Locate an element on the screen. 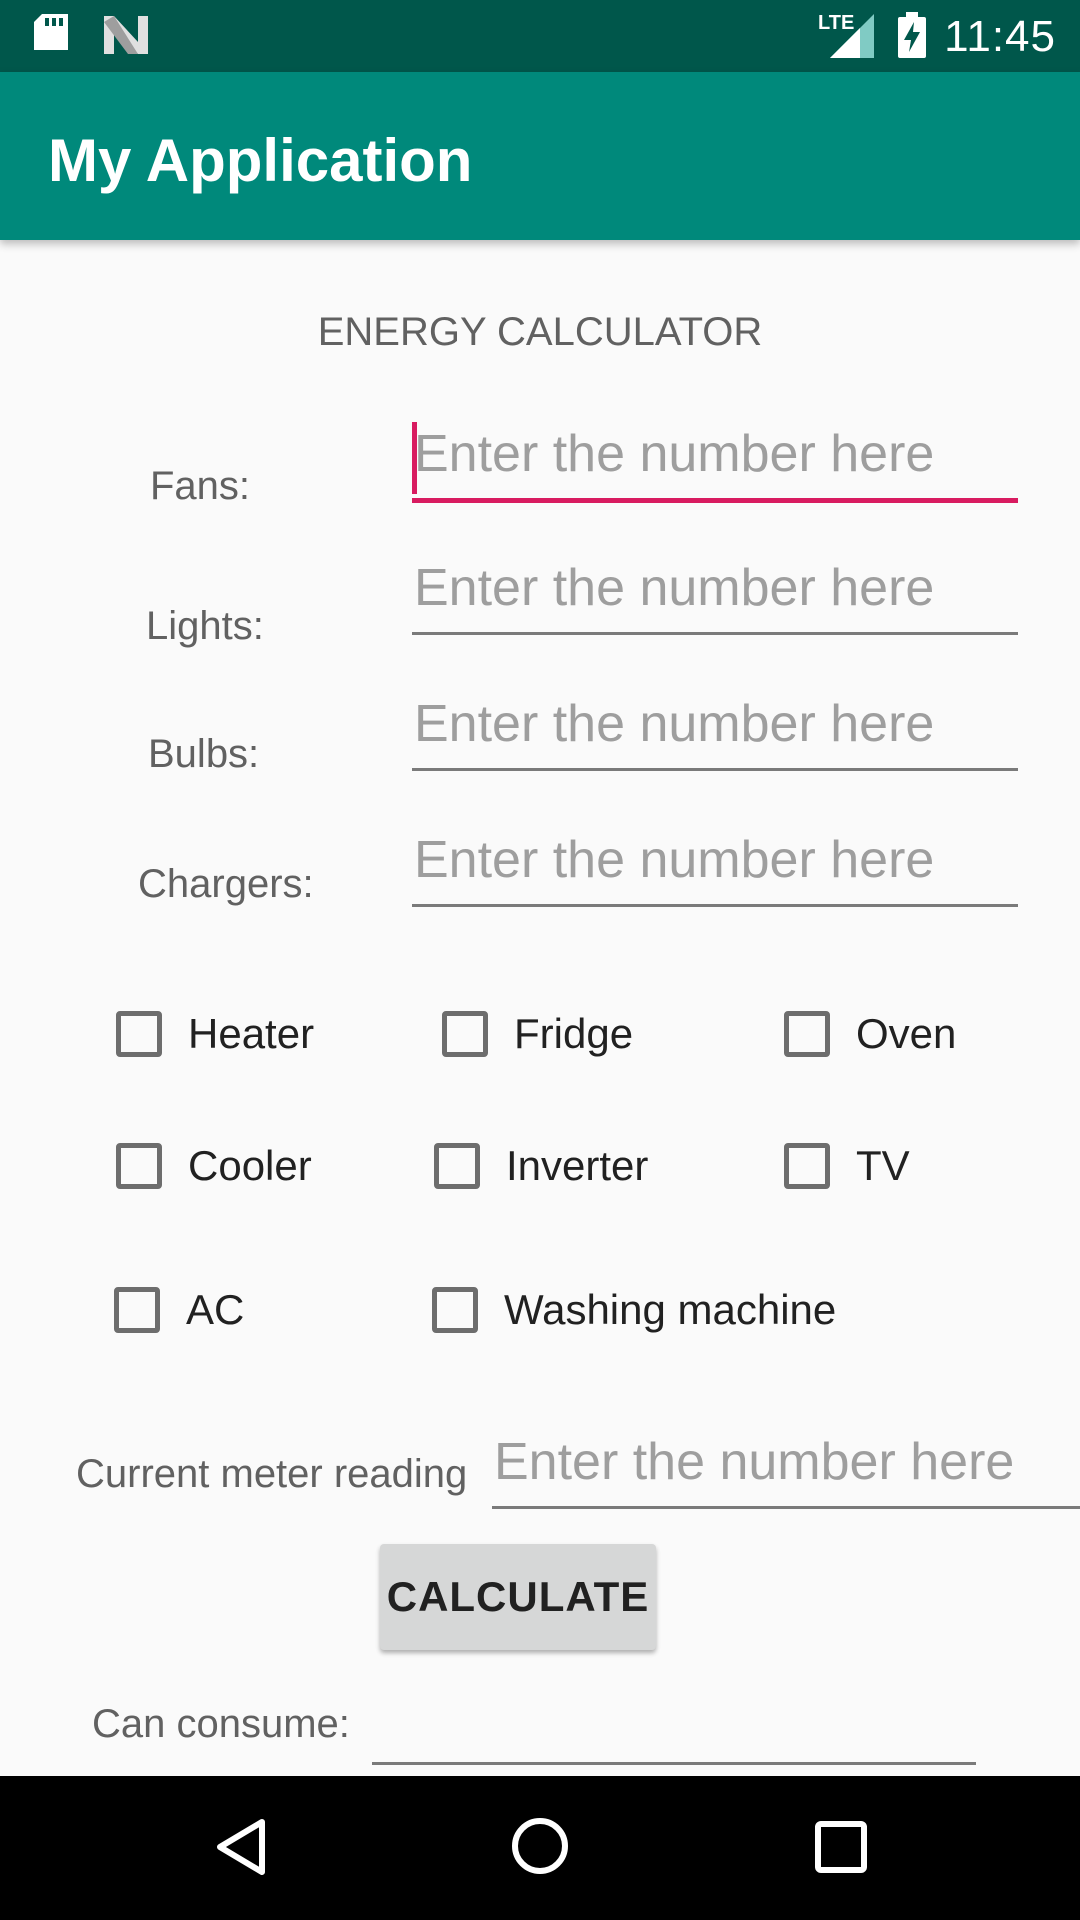 The image size is (1080, 1920). lte-signal-icon is located at coordinates (852, 36).